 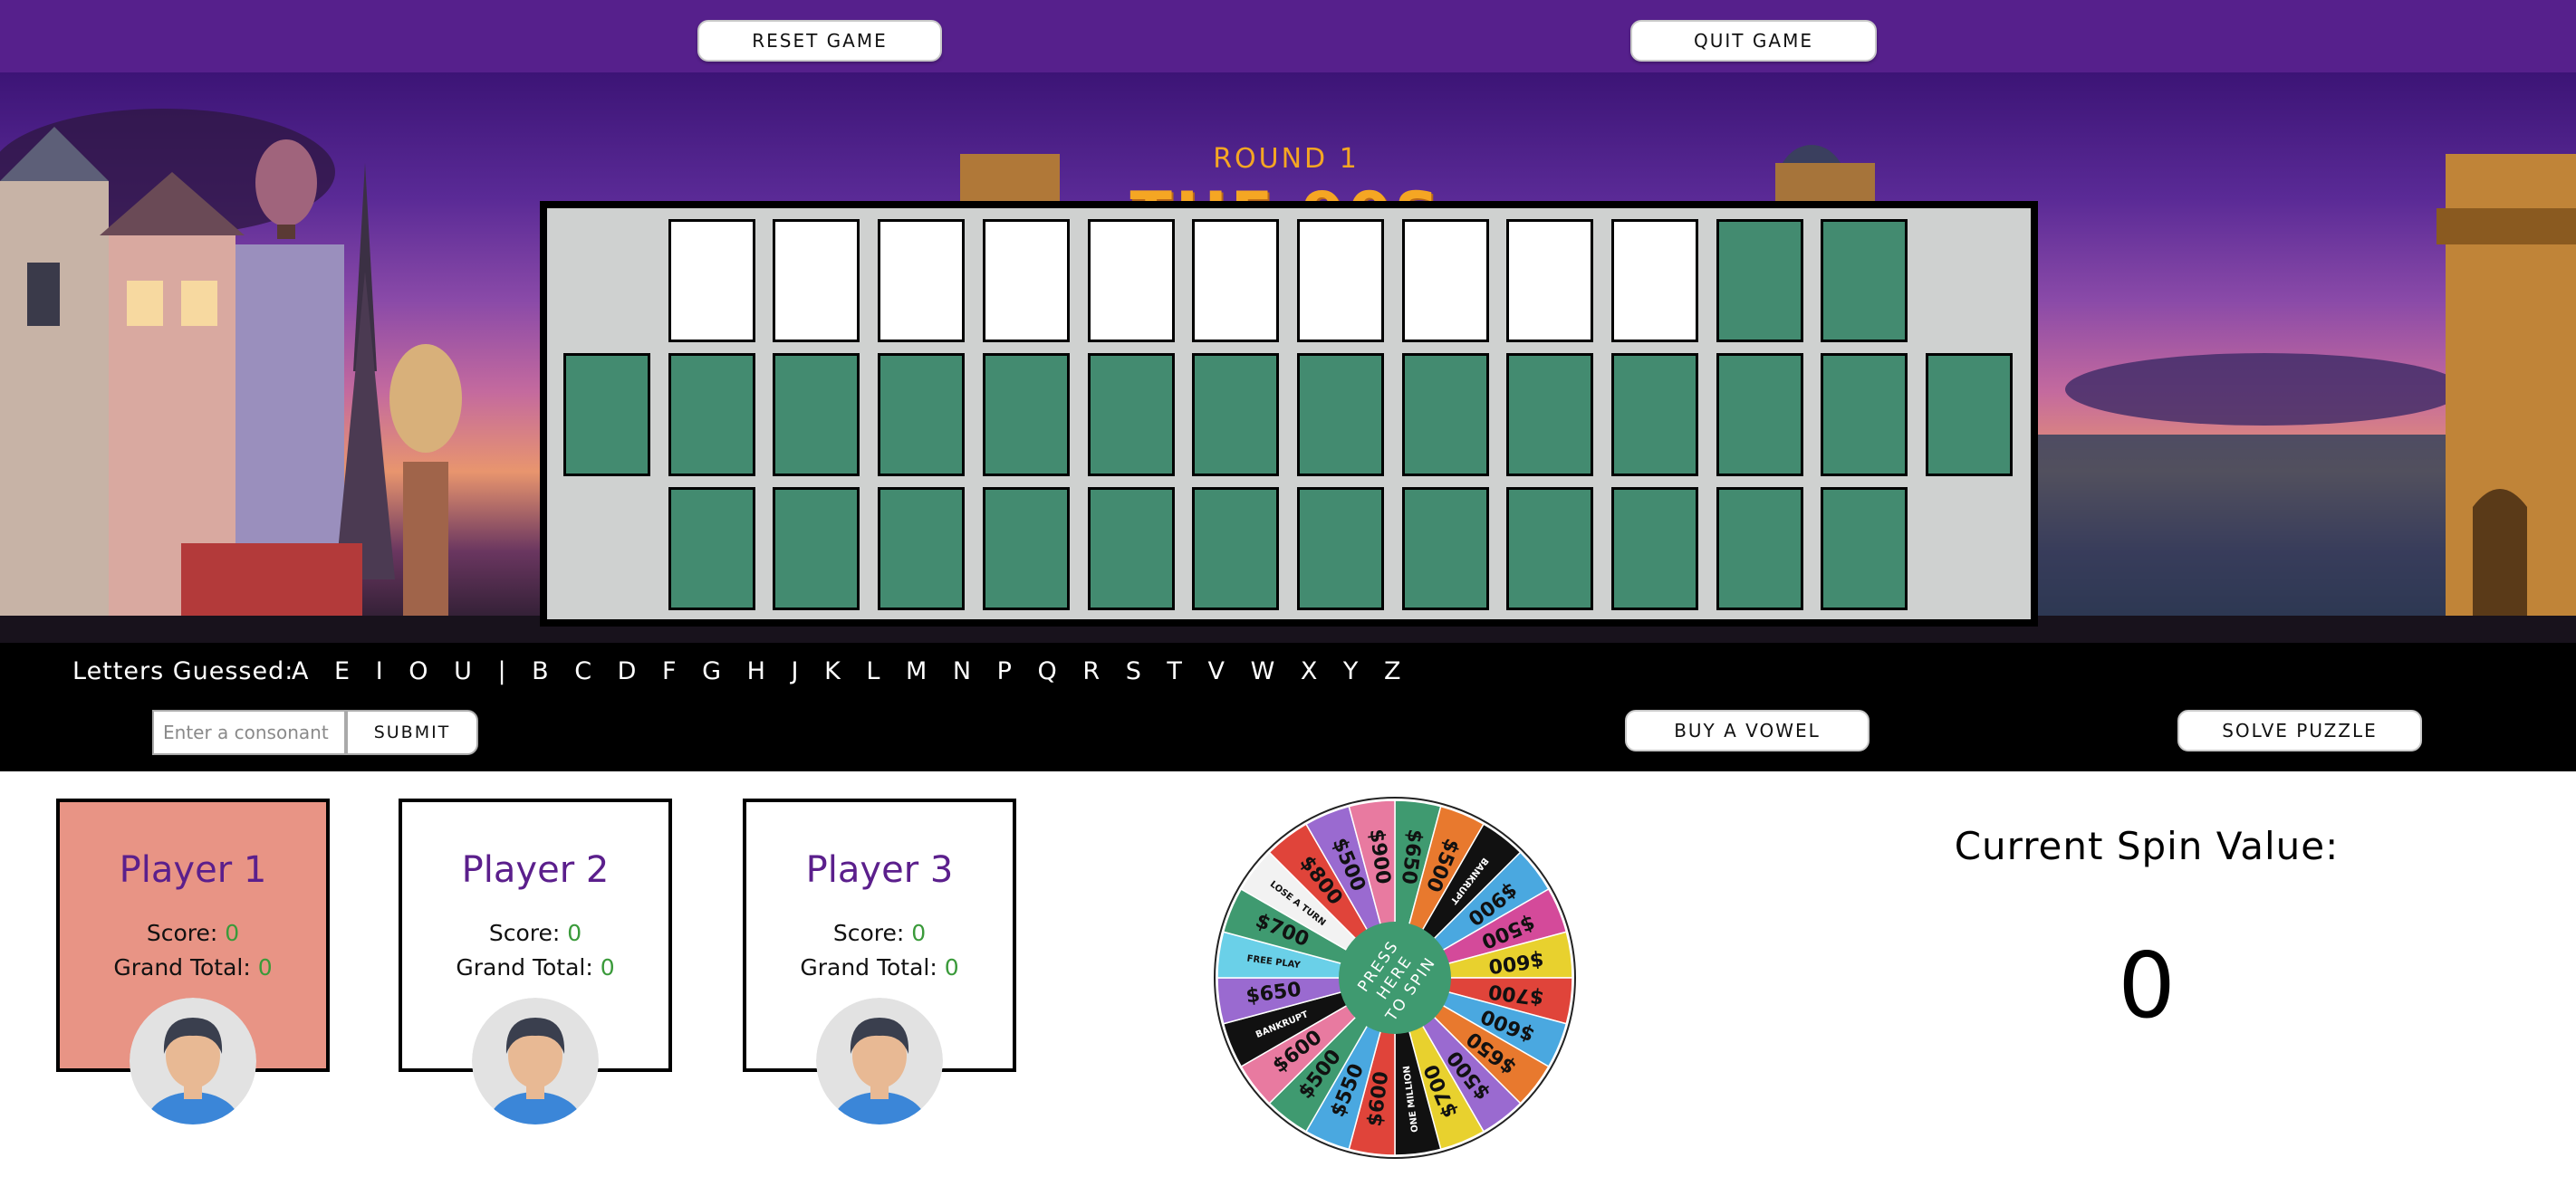 I want to click on player-1-avatar, so click(x=193, y=1061).